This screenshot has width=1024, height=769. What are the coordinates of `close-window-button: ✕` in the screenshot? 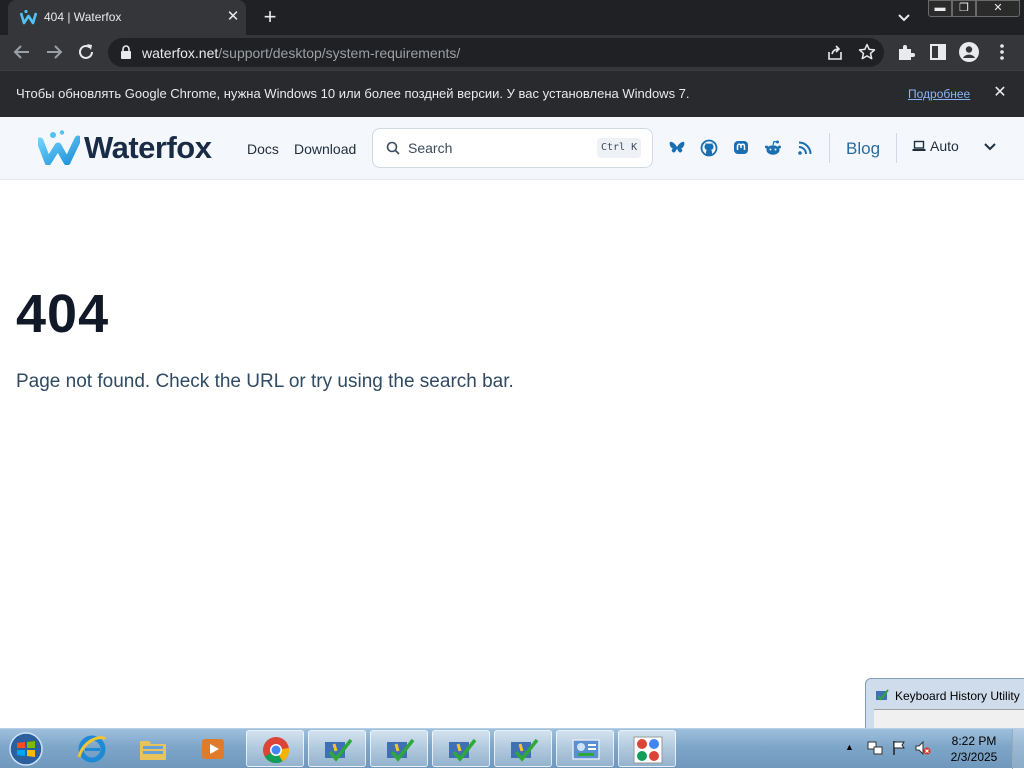 It's located at (998, 8).